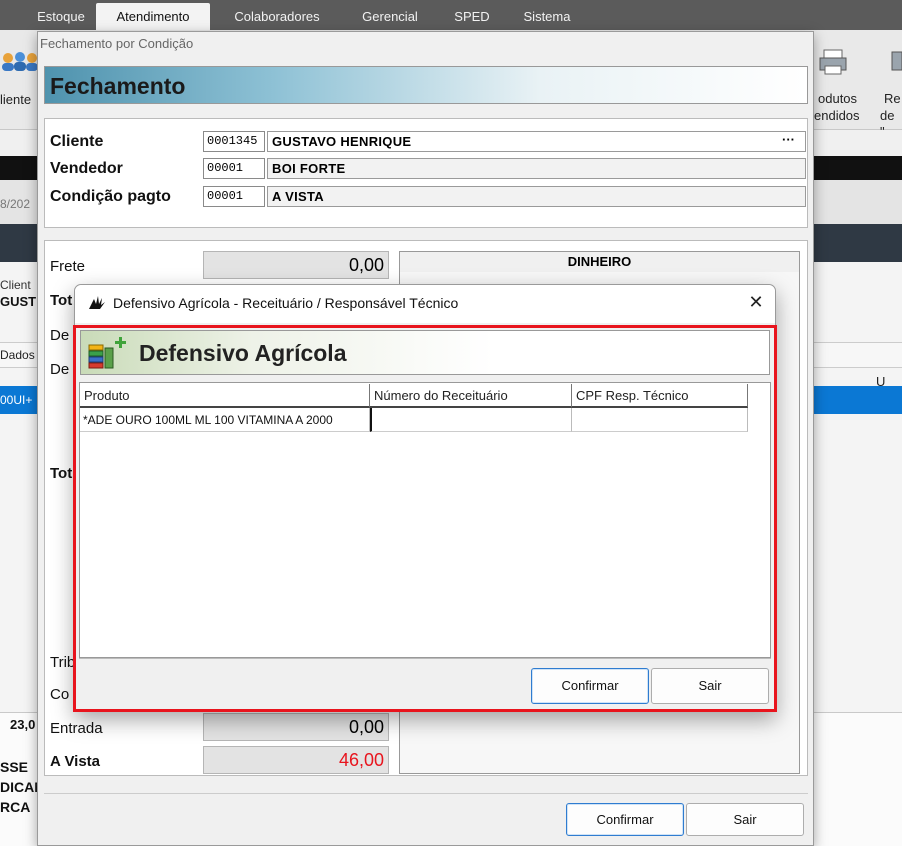 Image resolution: width=902 pixels, height=846 pixels. What do you see at coordinates (234, 141) in the screenshot?
I see `cliente-code-field: 0001345` at bounding box center [234, 141].